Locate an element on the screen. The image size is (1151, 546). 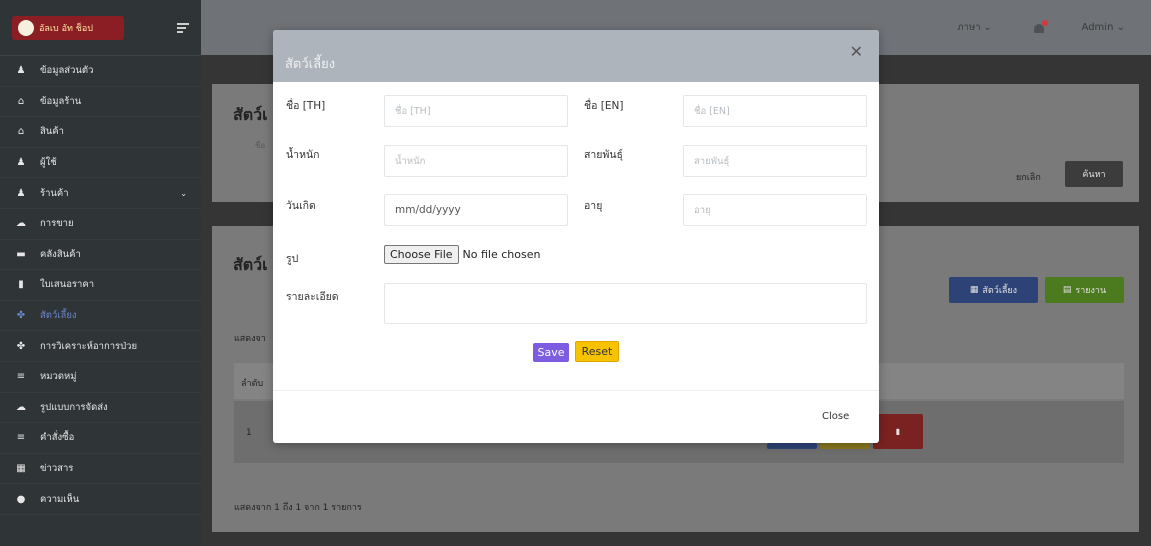
edit-button is located at coordinates (792, 446).